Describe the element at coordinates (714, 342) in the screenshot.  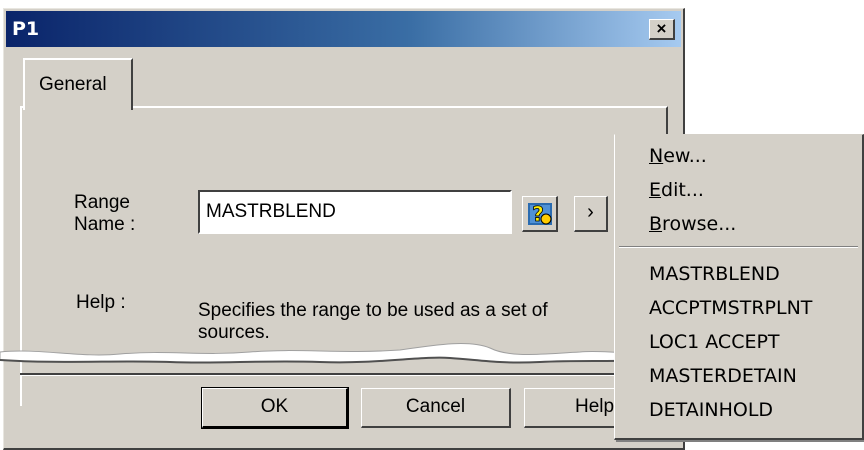
I see `menu-item-range: LOC1 ACCEPT` at that location.